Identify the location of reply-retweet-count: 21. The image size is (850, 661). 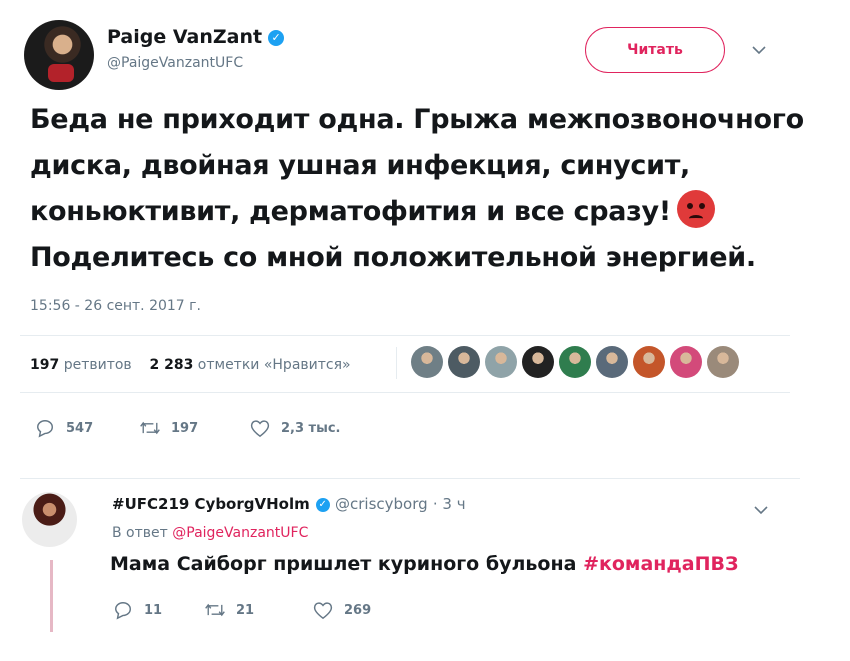
(245, 610).